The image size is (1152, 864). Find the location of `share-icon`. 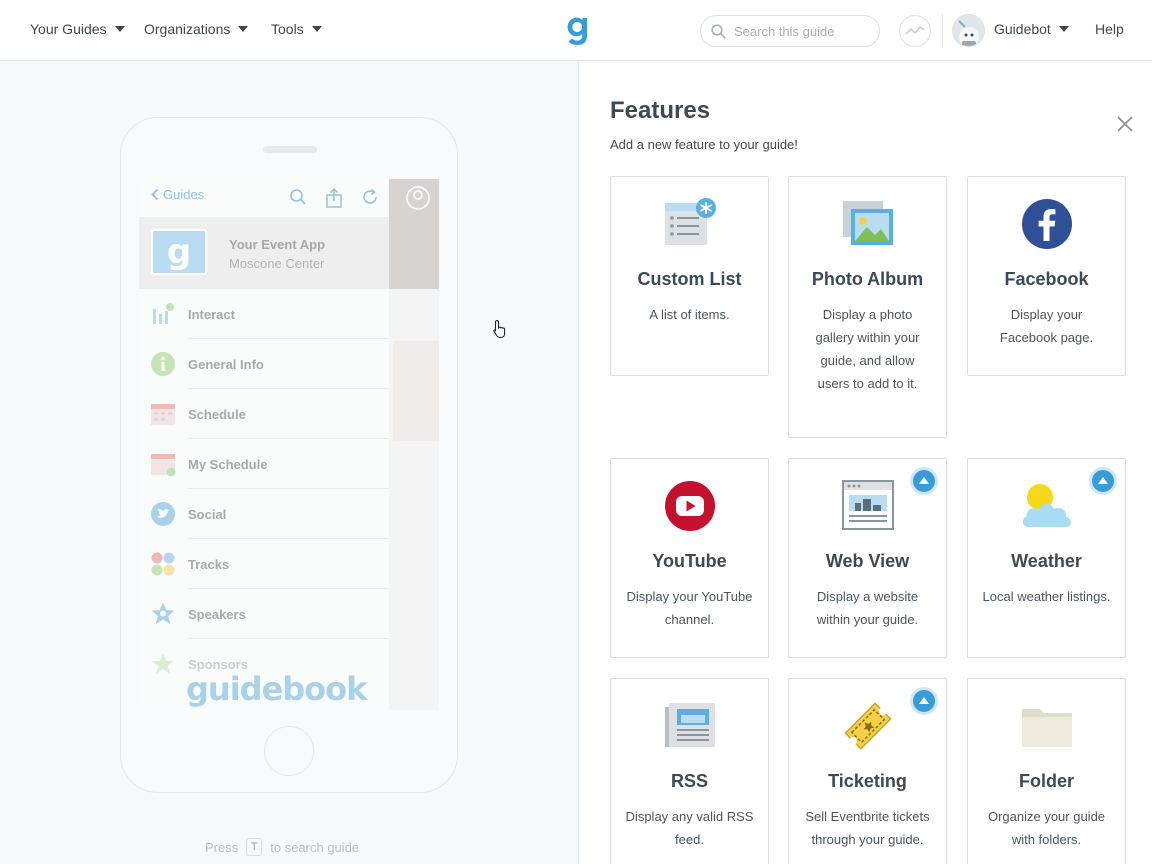

share-icon is located at coordinates (334, 198).